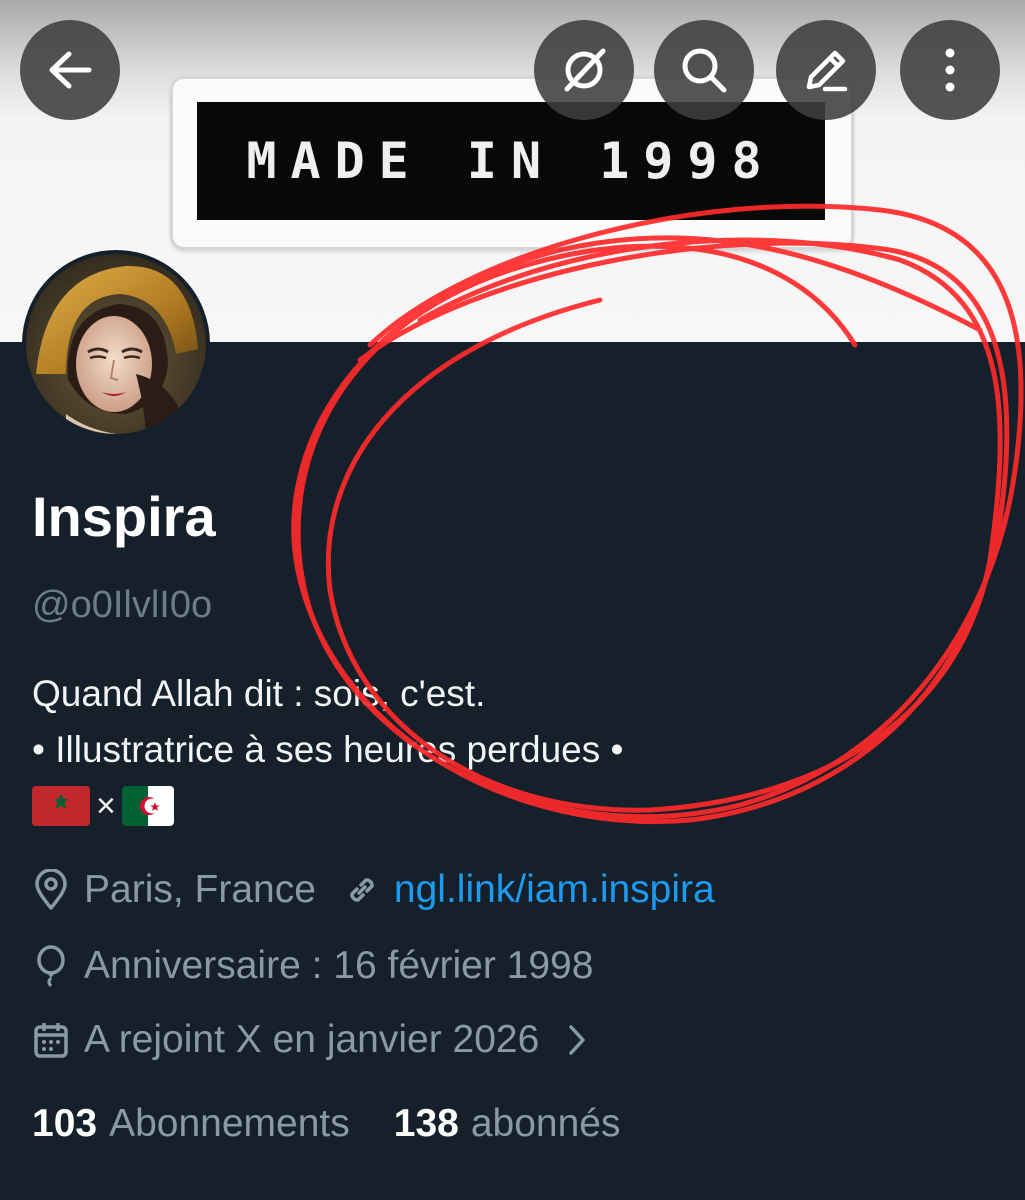 The height and width of the screenshot is (1200, 1025). What do you see at coordinates (65, 1123) in the screenshot?
I see `following-count: 103` at bounding box center [65, 1123].